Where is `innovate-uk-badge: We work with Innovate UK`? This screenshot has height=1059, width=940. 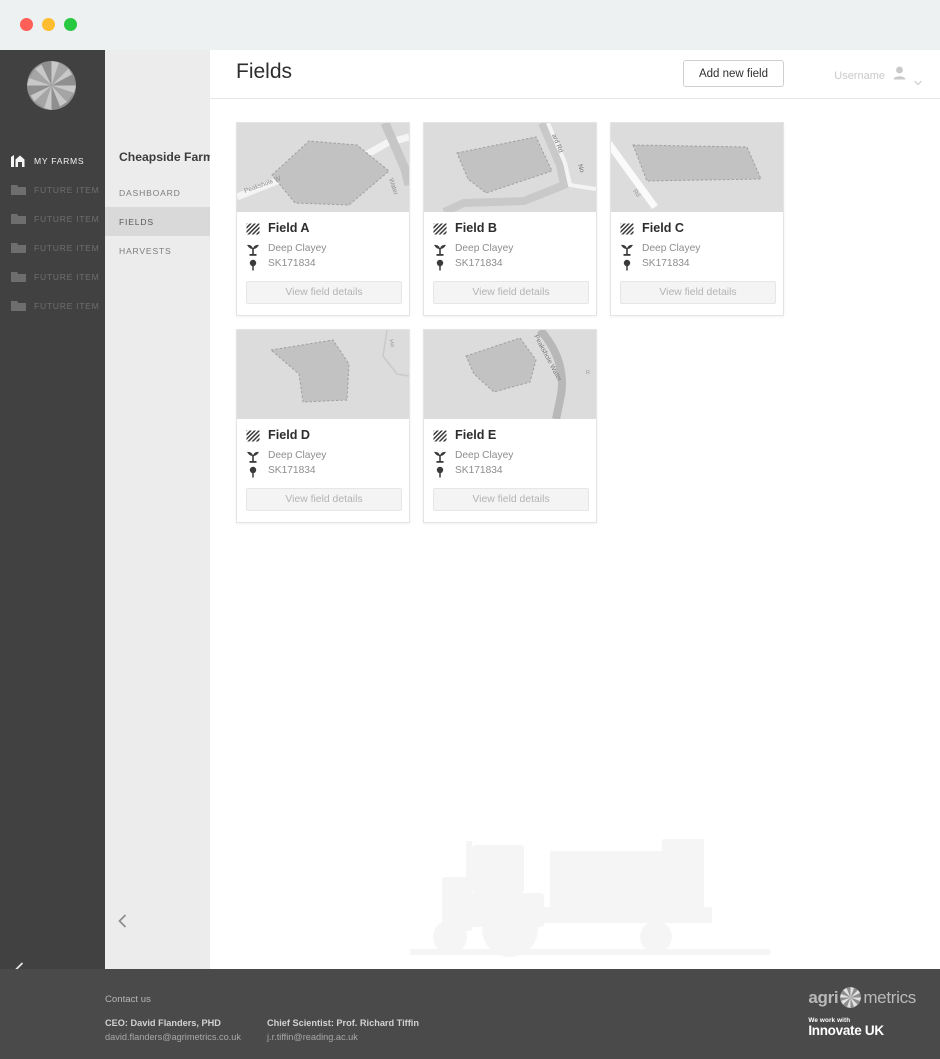
innovate-uk-badge: We work with Innovate UK is located at coordinates (862, 1027).